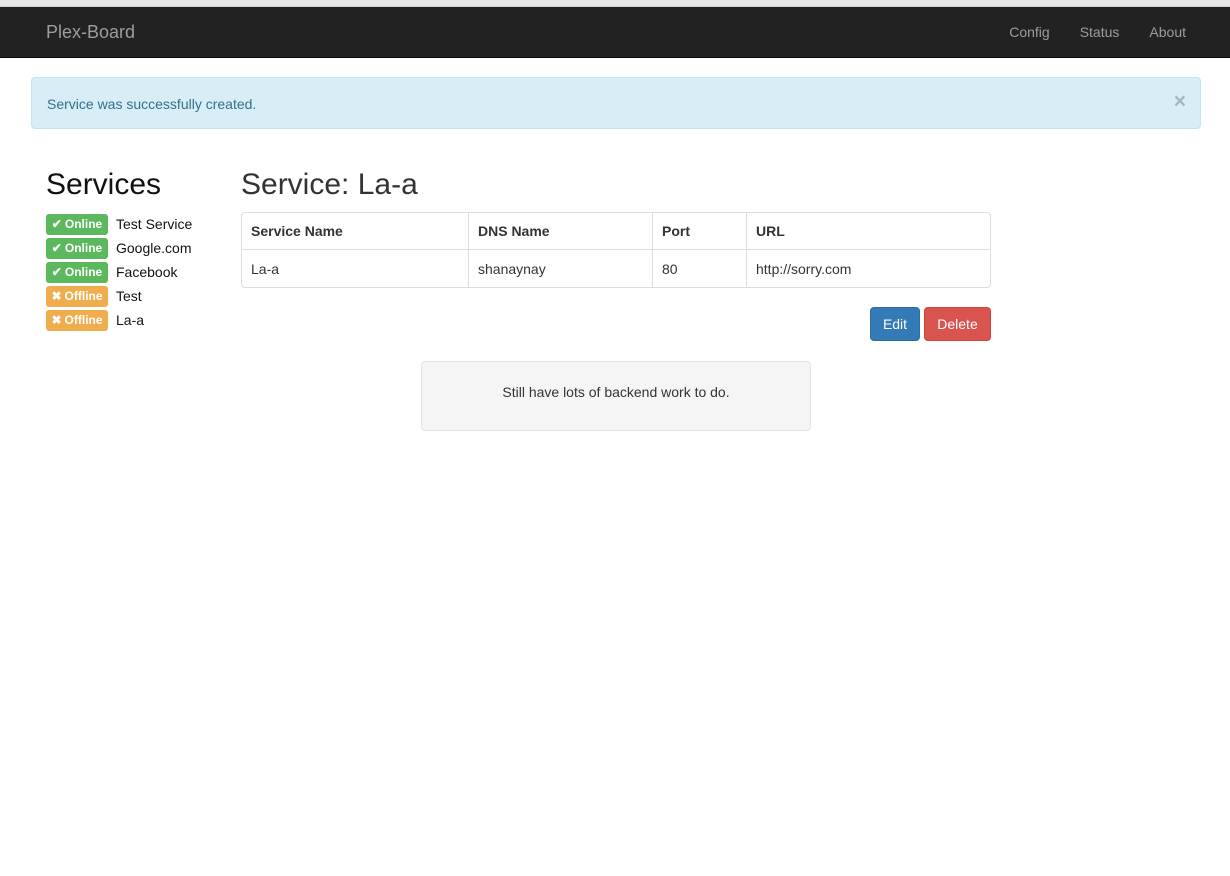 This screenshot has height=876, width=1230. Describe the element at coordinates (154, 224) in the screenshot. I see `service-link: Test Service` at that location.